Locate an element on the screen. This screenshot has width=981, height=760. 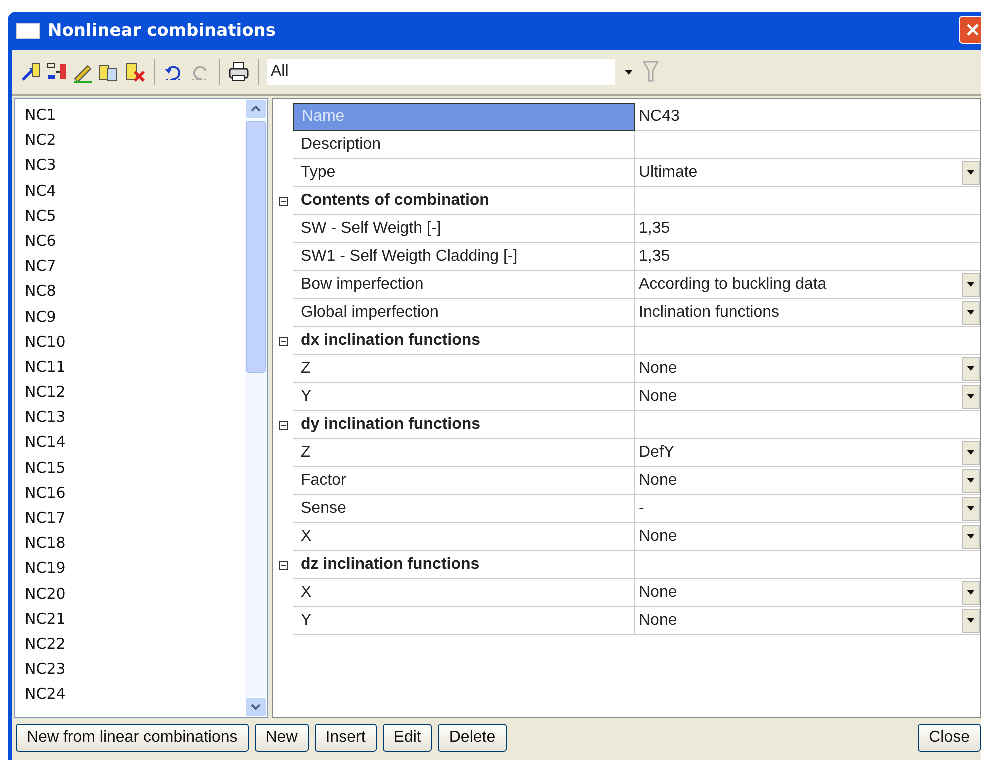
scrollbar-thumb is located at coordinates (256, 247).